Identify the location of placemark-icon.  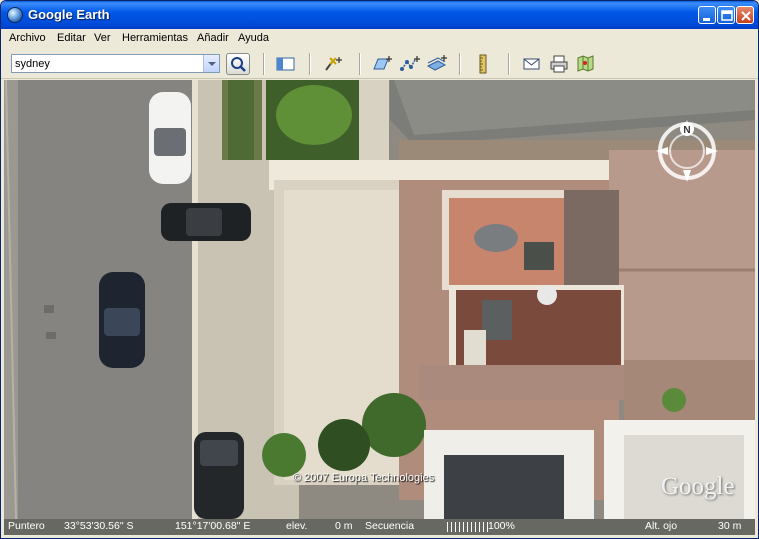
(333, 64).